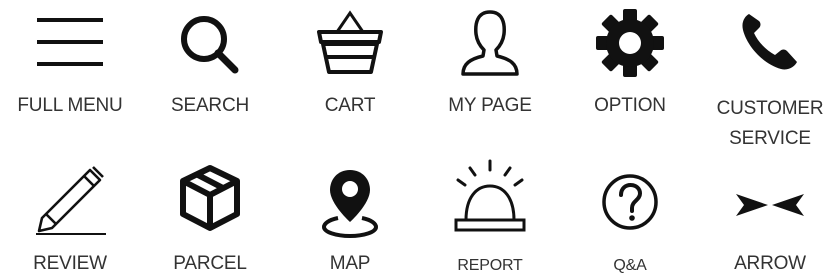 Image resolution: width=840 pixels, height=280 pixels. I want to click on item-arrow: ARROW, so click(770, 215).